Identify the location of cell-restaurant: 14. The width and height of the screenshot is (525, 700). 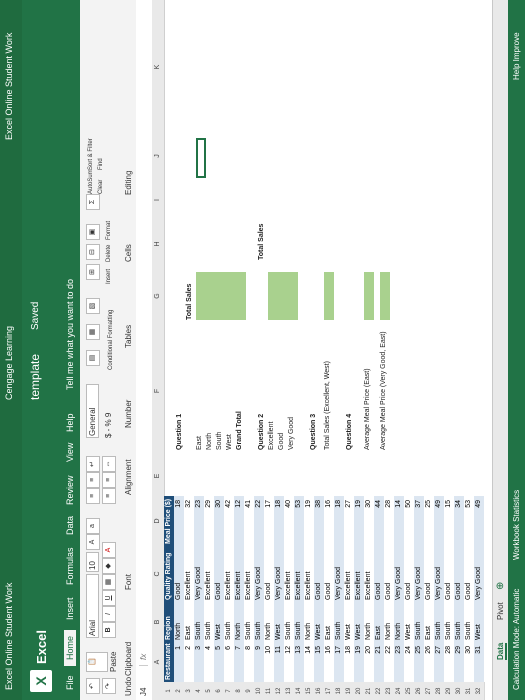
(309, 662).